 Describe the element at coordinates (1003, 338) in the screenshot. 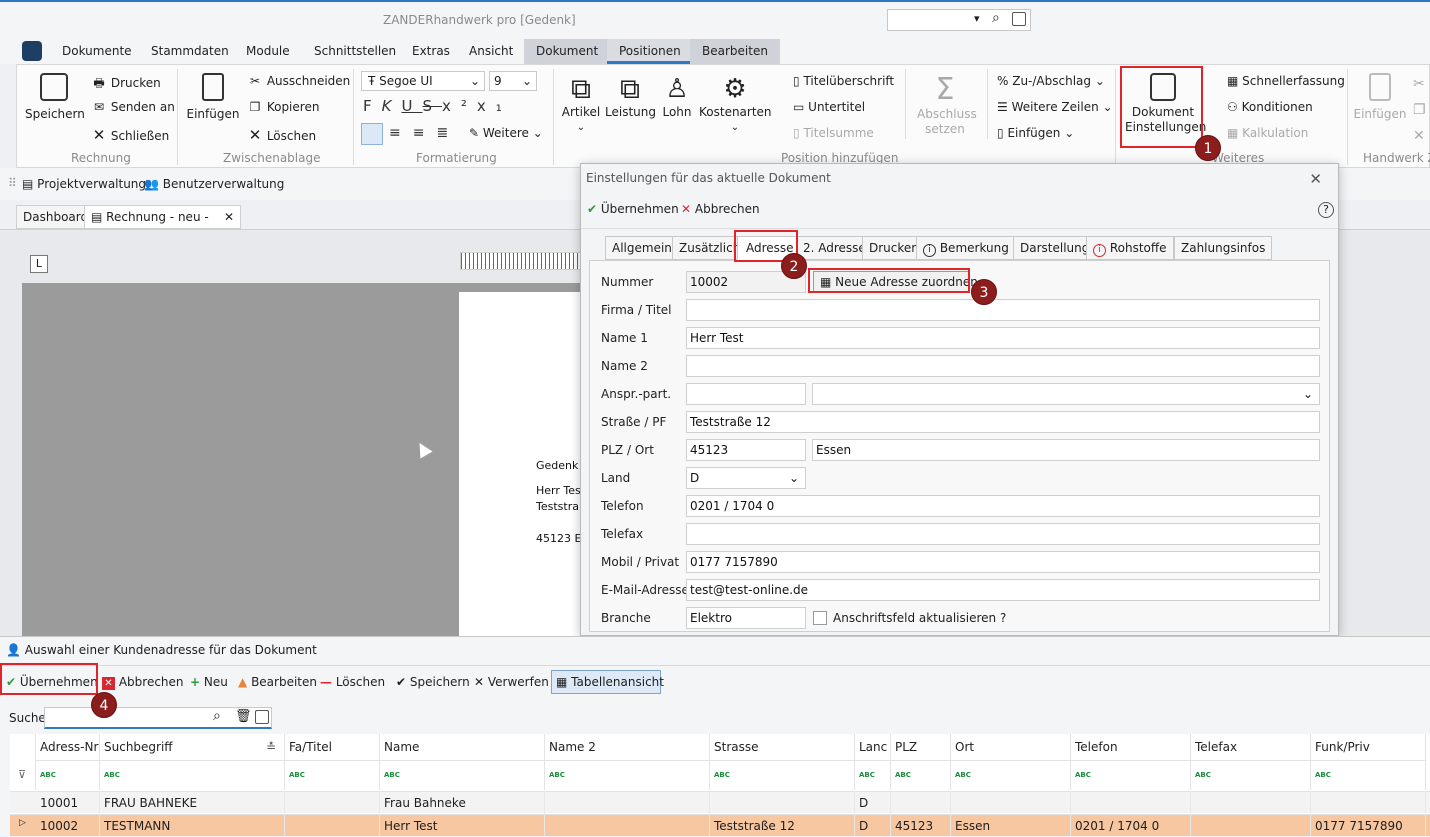

I see `name1-field: Herr Test` at that location.